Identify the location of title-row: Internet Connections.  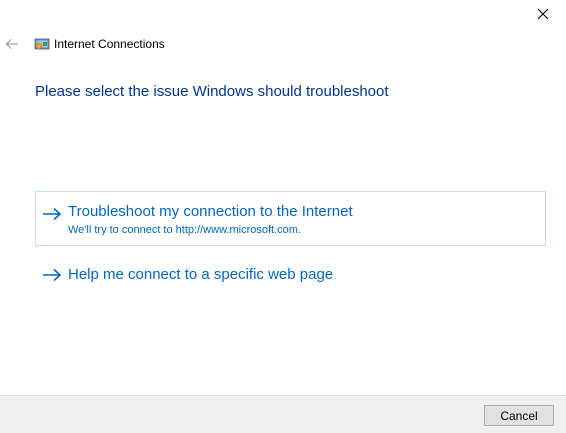
(283, 44).